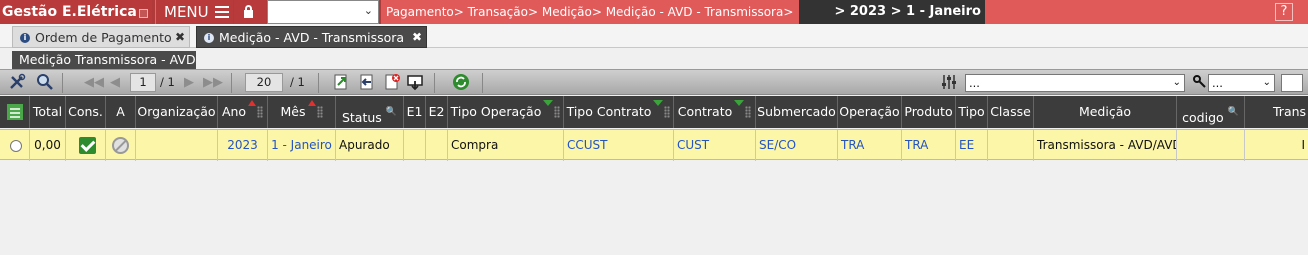 This screenshot has height=255, width=1308. What do you see at coordinates (415, 82) in the screenshot?
I see `download-icon` at bounding box center [415, 82].